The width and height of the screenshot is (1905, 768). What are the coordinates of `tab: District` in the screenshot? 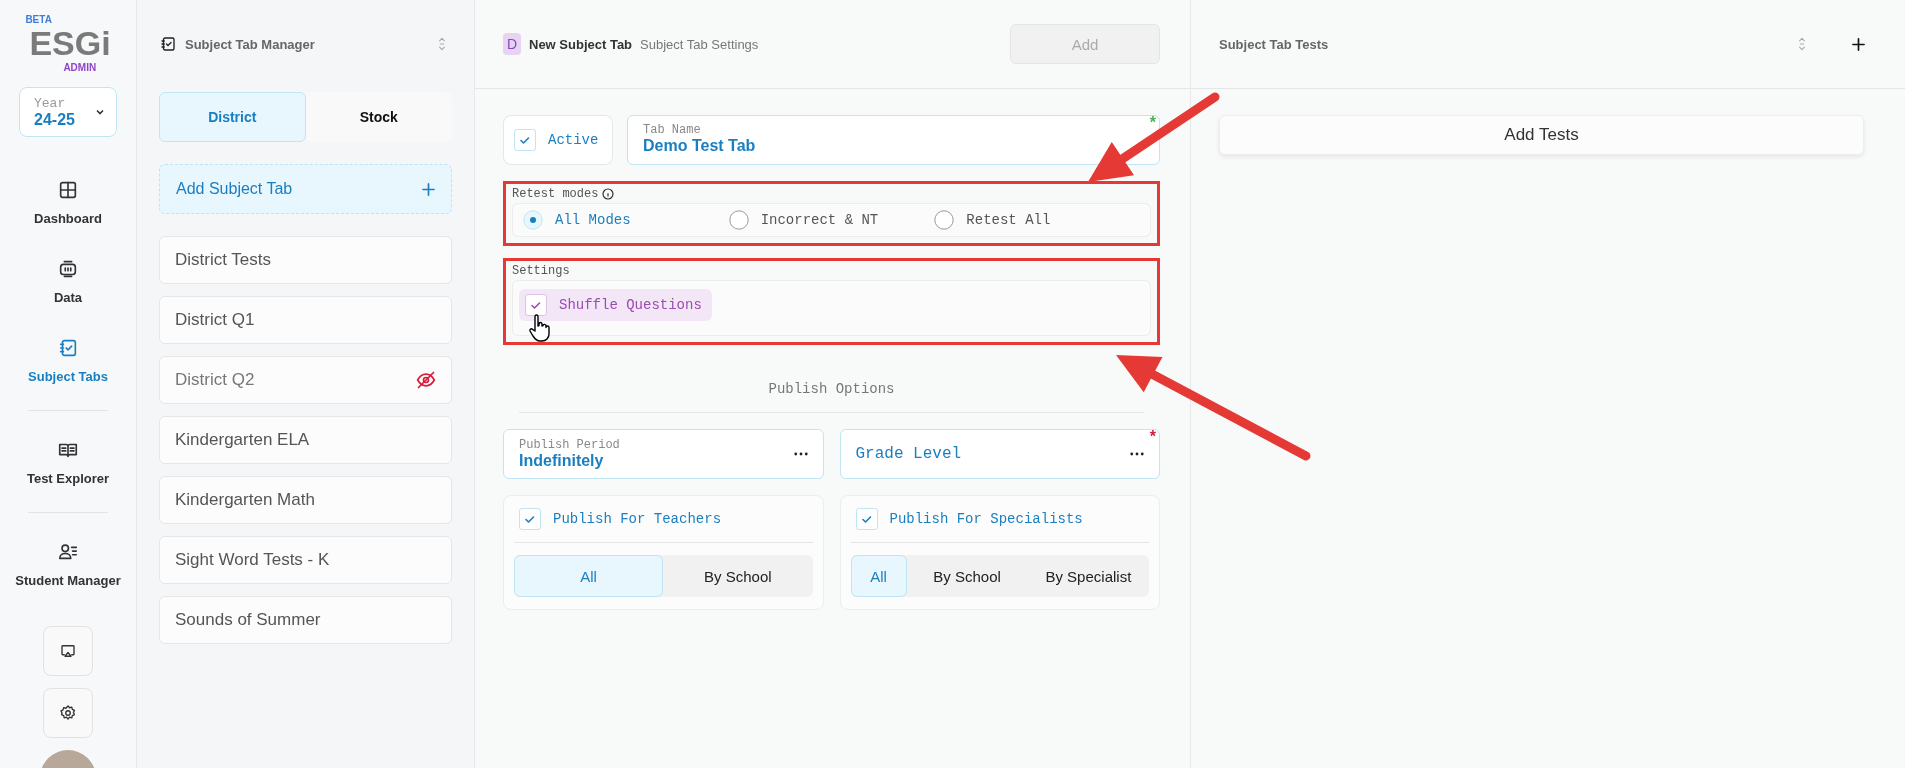 It's located at (232, 117).